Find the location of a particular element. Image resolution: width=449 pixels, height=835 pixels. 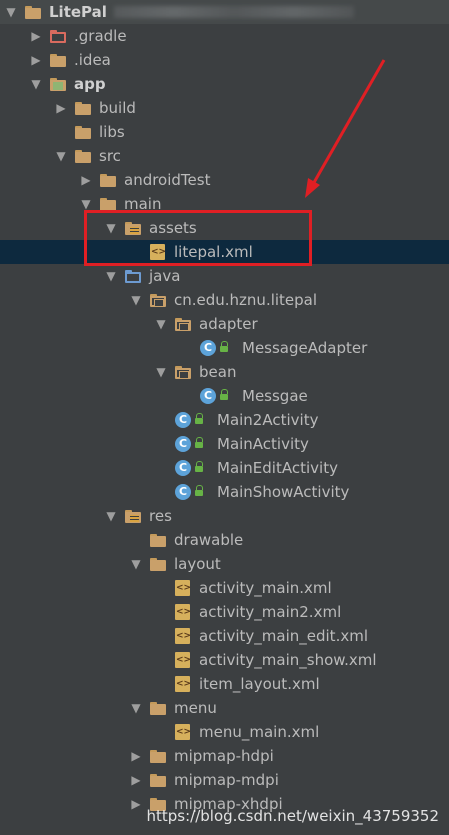

watermark: https://blog.csdn.net/weixin_43759352 is located at coordinates (292, 816).